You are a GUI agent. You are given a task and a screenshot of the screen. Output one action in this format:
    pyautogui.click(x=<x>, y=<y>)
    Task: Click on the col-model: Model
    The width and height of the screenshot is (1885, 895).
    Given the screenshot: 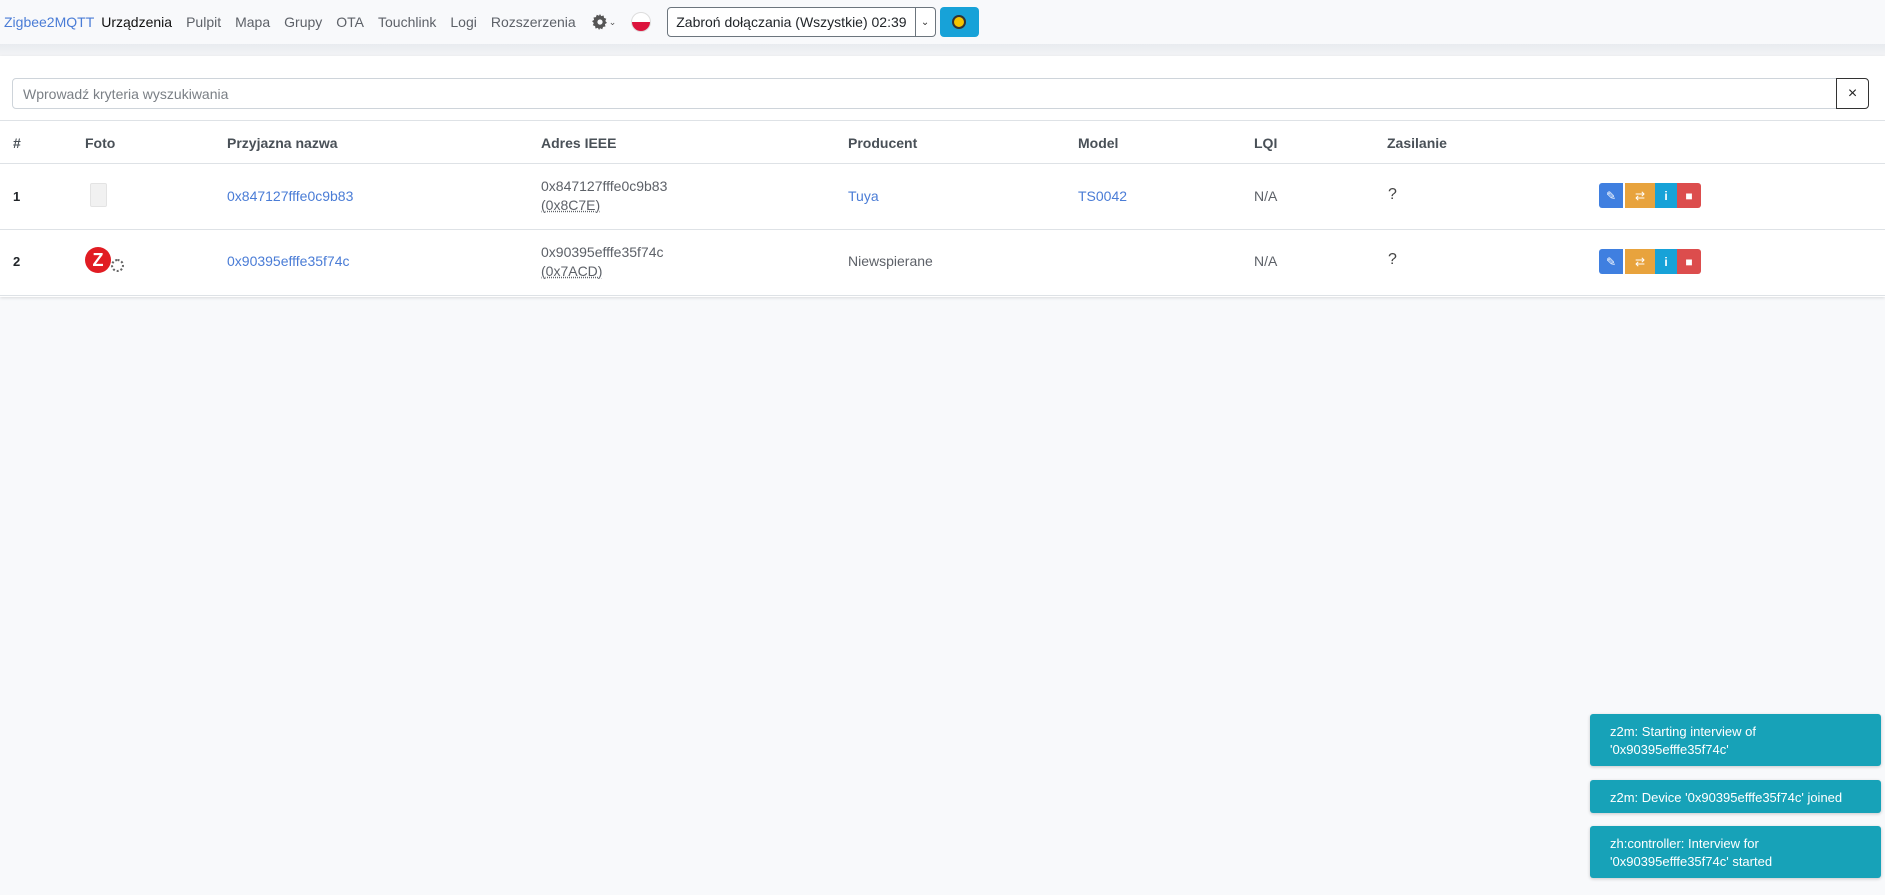 What is the action you would take?
    pyautogui.click(x=1098, y=143)
    